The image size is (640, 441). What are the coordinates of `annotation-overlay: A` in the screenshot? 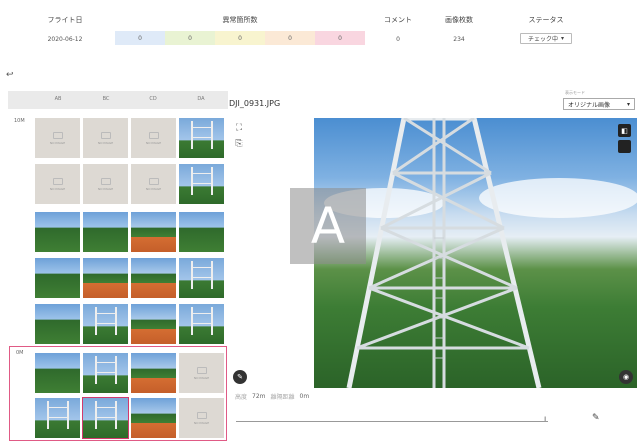 It's located at (328, 226).